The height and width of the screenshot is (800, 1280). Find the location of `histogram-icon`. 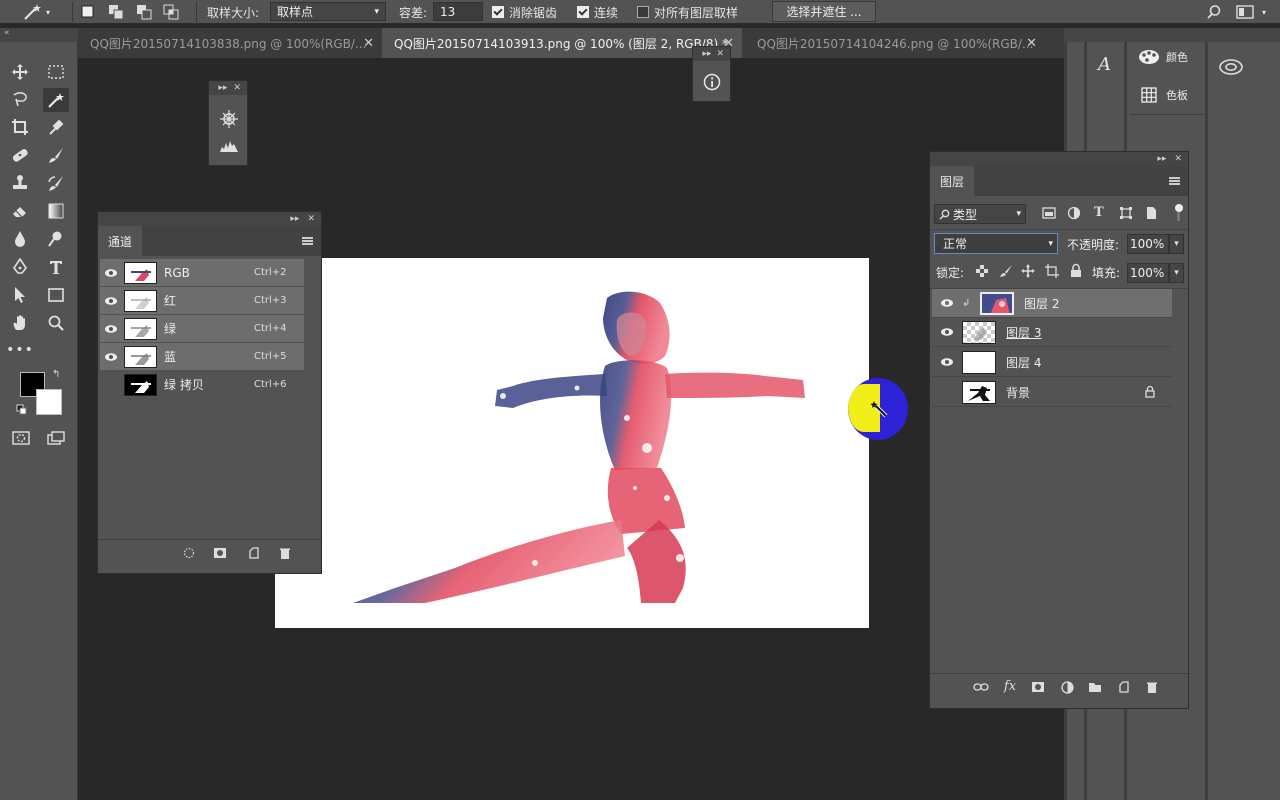

histogram-icon is located at coordinates (229, 146).